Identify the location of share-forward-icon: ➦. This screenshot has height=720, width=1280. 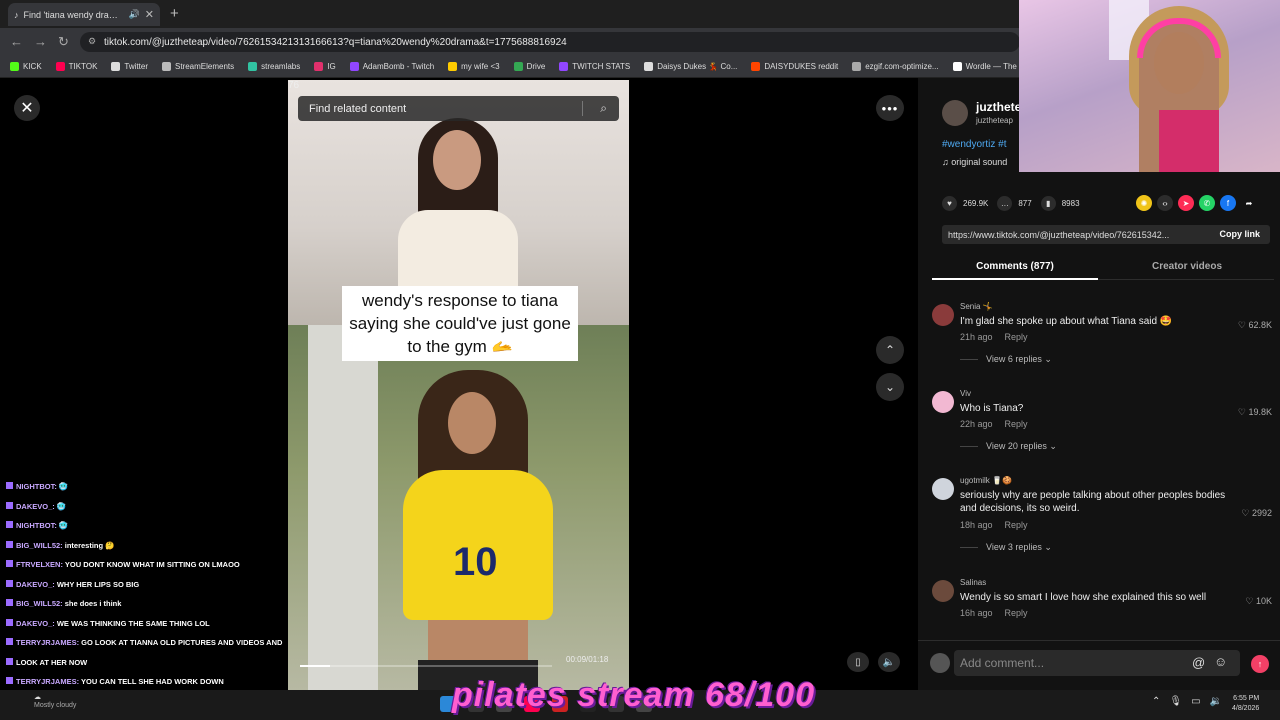
(1249, 203).